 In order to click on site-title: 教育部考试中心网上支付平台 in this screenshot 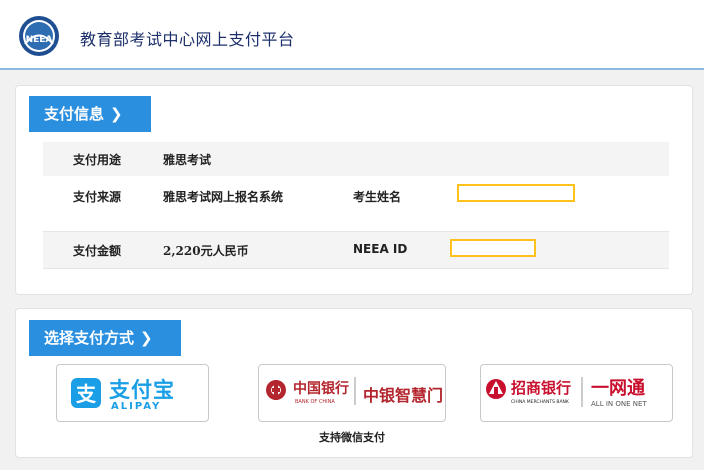, I will do `click(187, 39)`.